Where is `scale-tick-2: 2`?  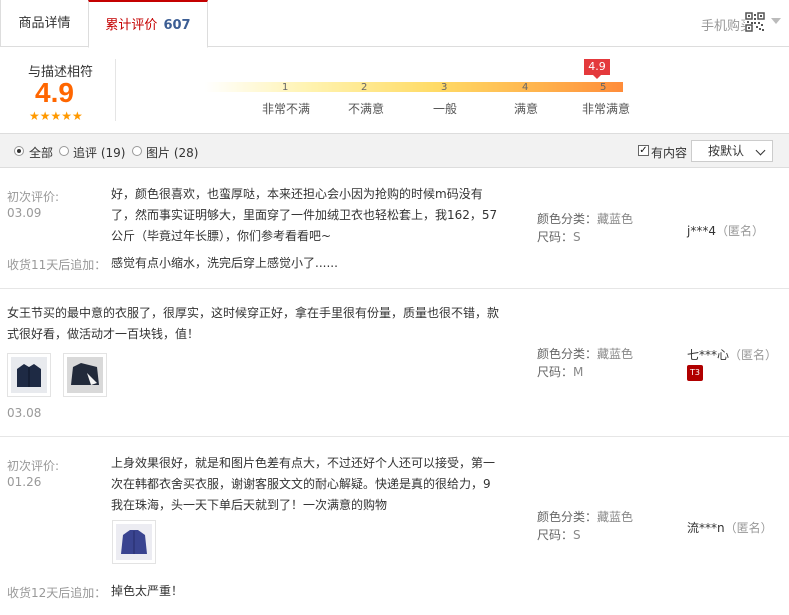 scale-tick-2: 2 is located at coordinates (364, 87).